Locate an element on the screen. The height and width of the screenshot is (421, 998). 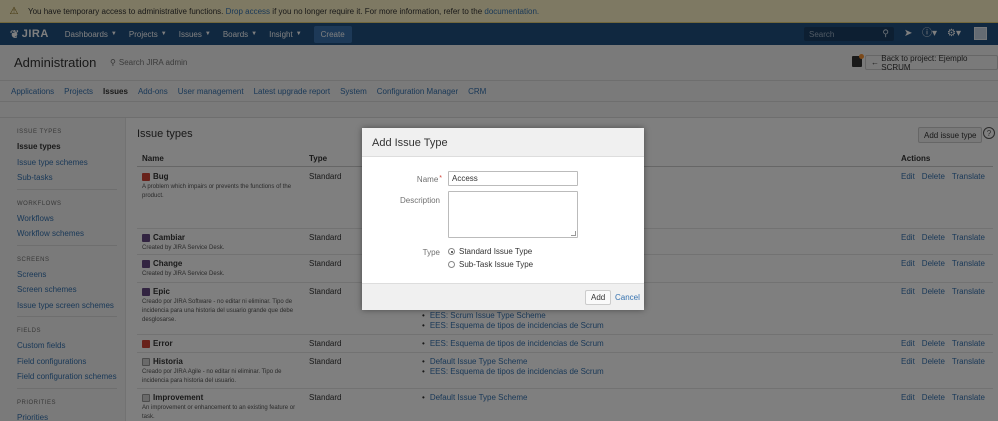
name-label-text: Name is located at coordinates (427, 179).